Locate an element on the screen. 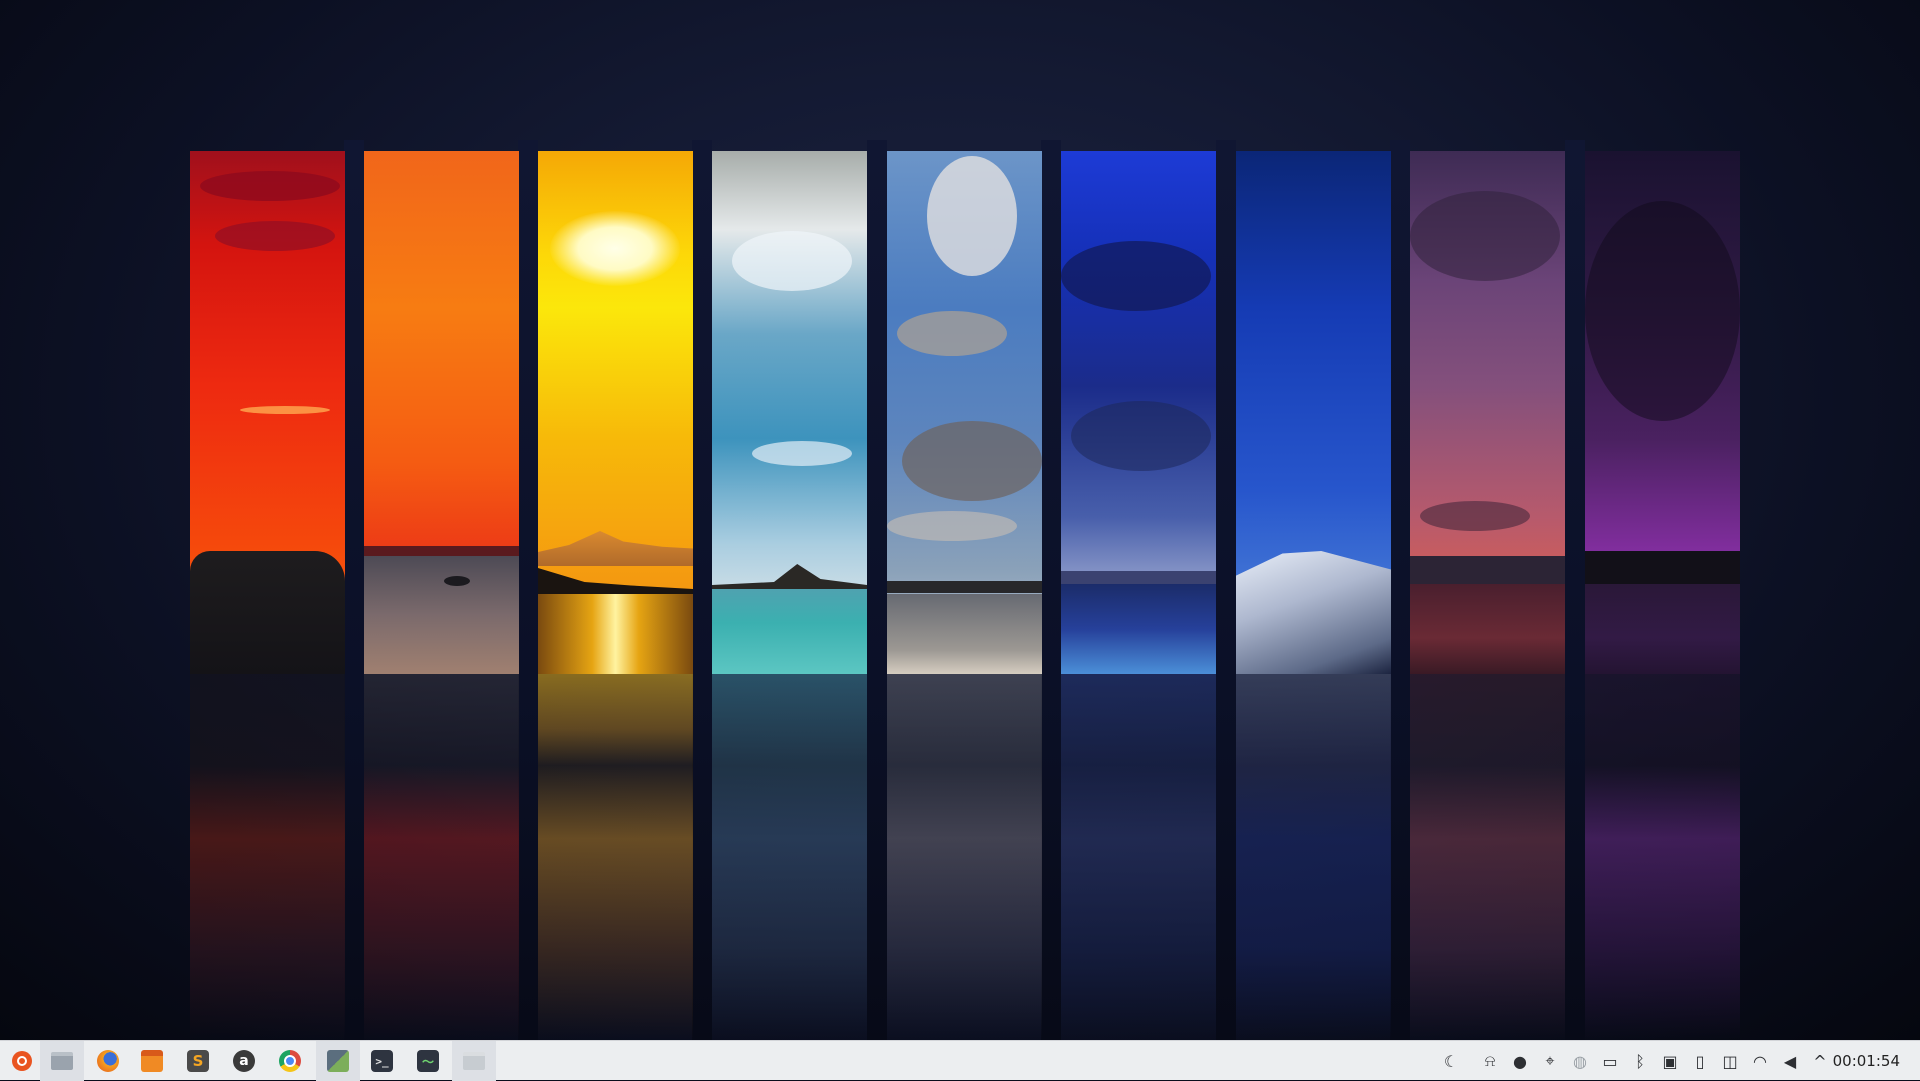 The width and height of the screenshot is (1920, 1081). volume-icon: ◀ is located at coordinates (1790, 1061).